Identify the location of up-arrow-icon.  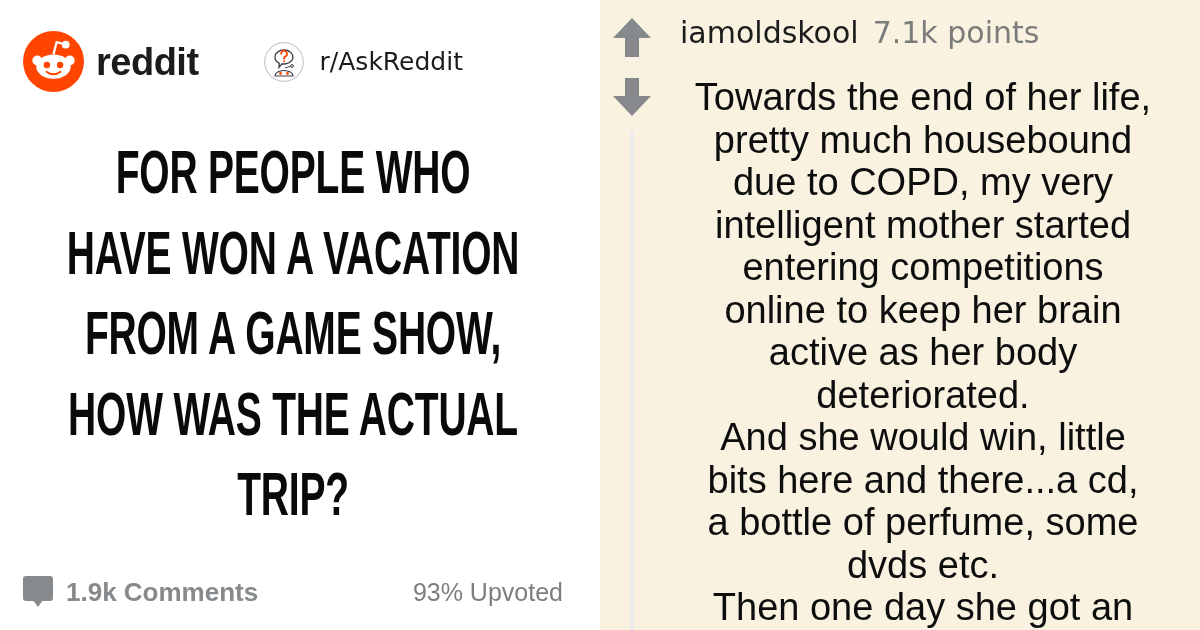
(632, 37).